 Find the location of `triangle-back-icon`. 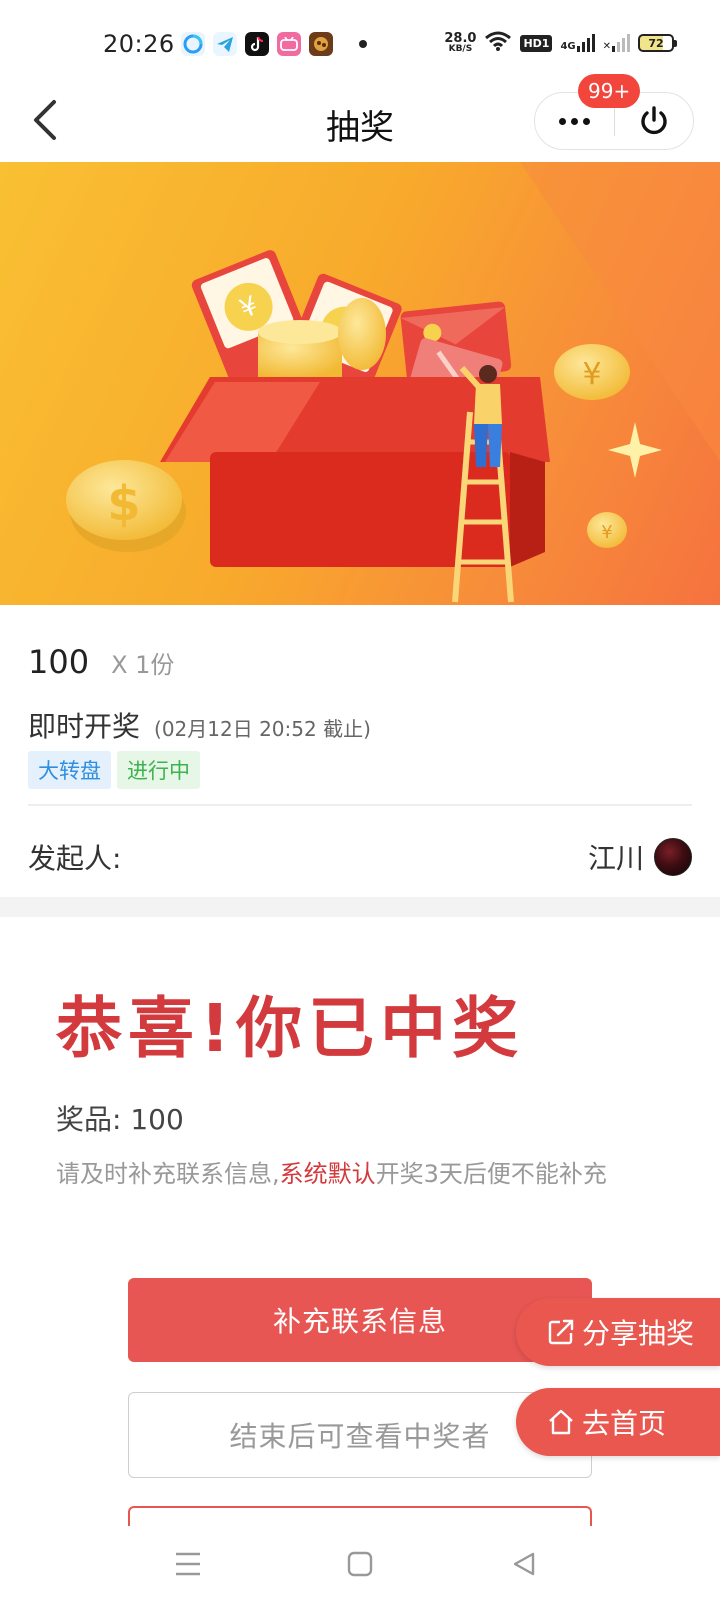

triangle-back-icon is located at coordinates (524, 1564).